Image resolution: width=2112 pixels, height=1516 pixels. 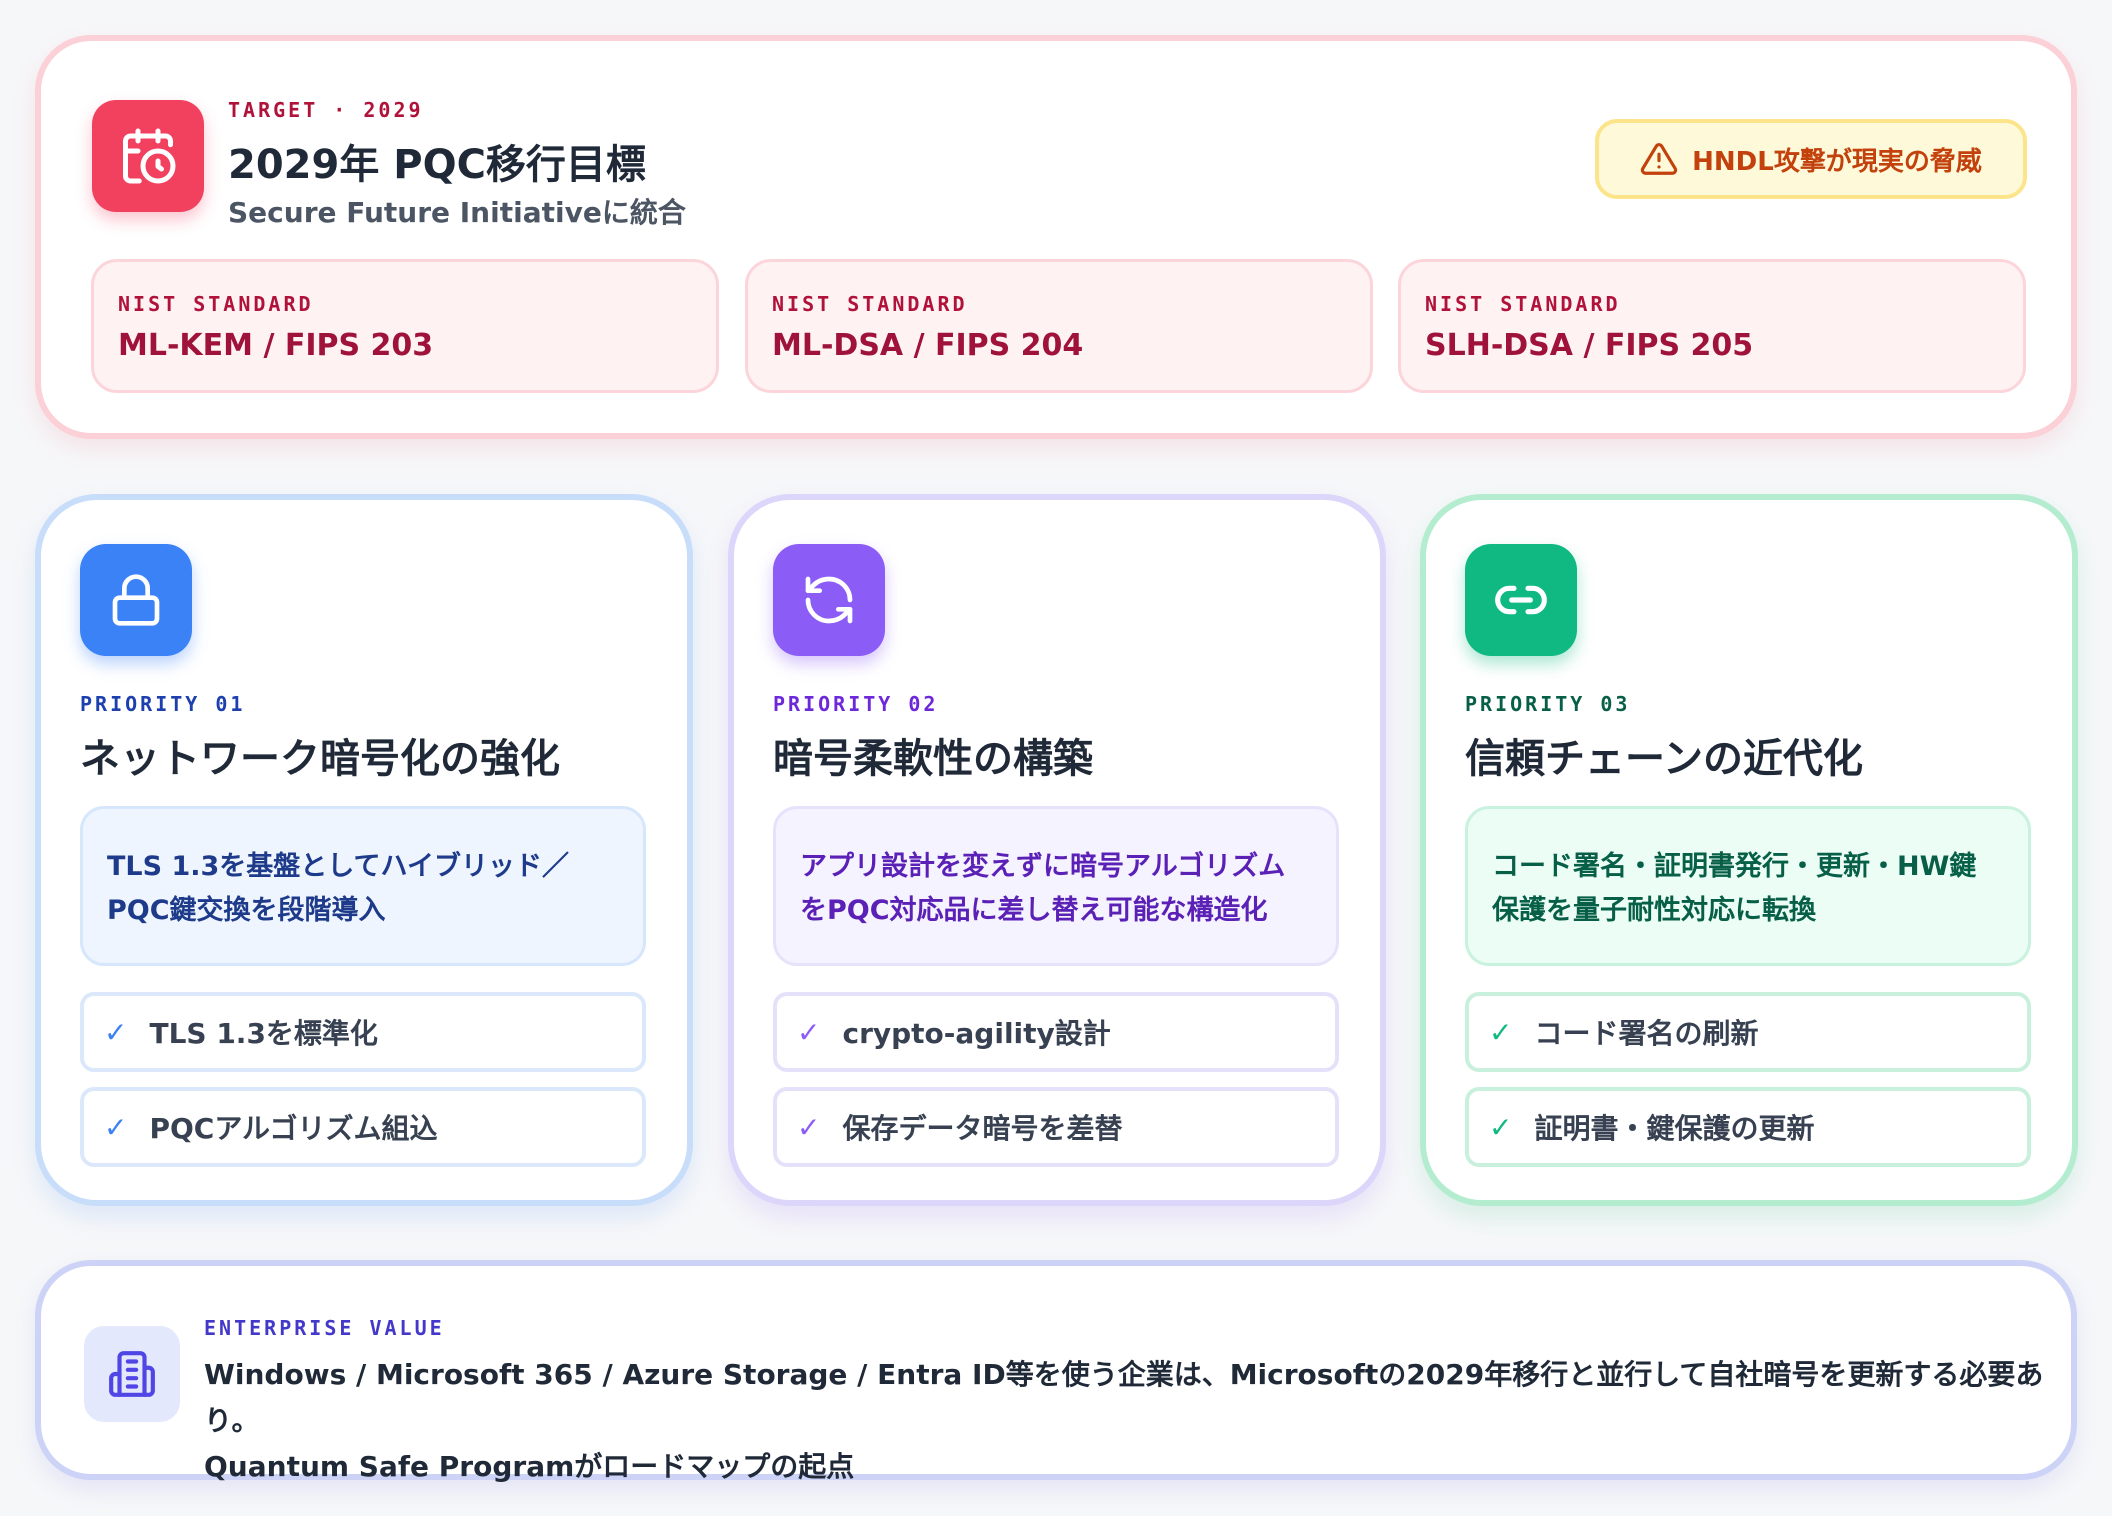 What do you see at coordinates (928, 345) in the screenshot?
I see `nist-value: ML-DSA / FIPS 204` at bounding box center [928, 345].